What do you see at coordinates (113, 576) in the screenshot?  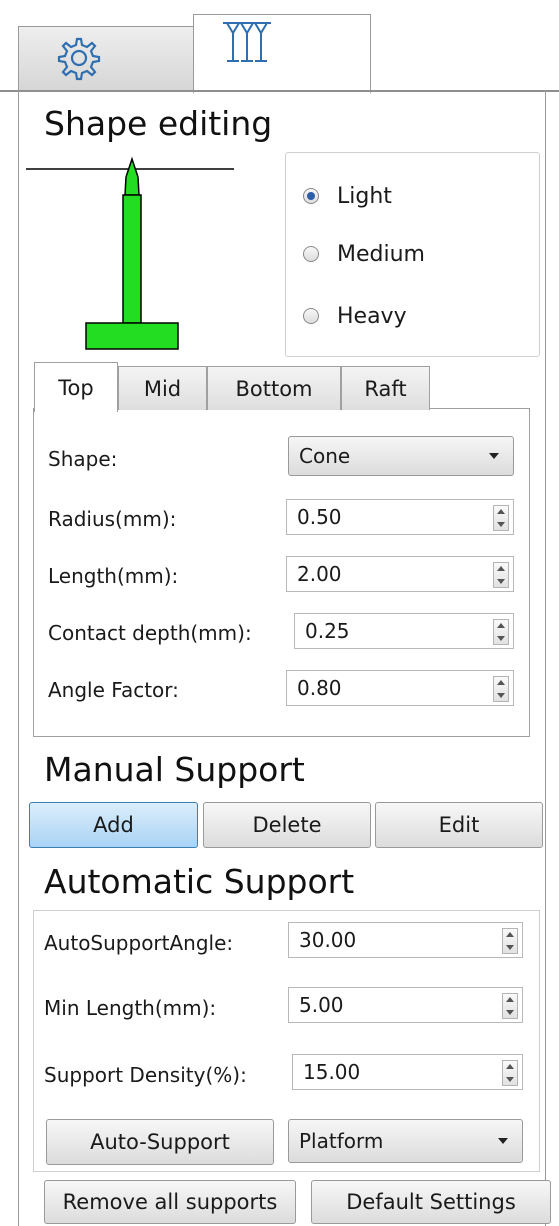 I see `length-label: Length(mm):` at bounding box center [113, 576].